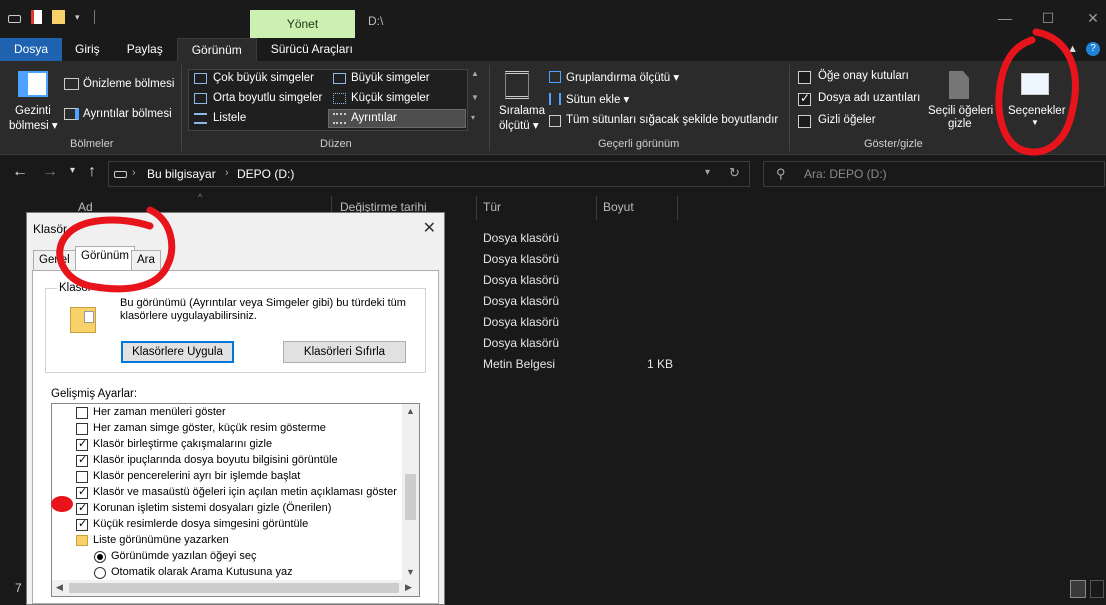  I want to click on layout-large: Büyük simgeler, so click(390, 78).